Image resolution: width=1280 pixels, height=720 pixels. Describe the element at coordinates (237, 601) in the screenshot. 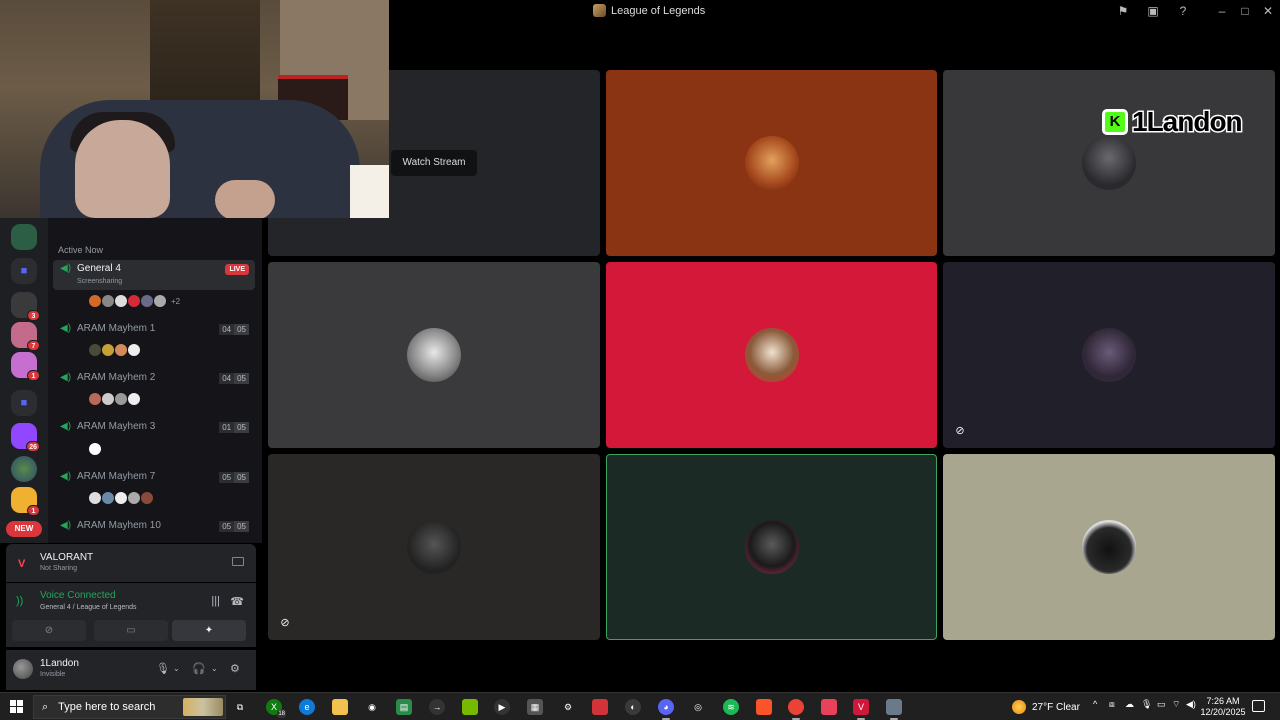

I see `disconnect-icon: ☎` at that location.